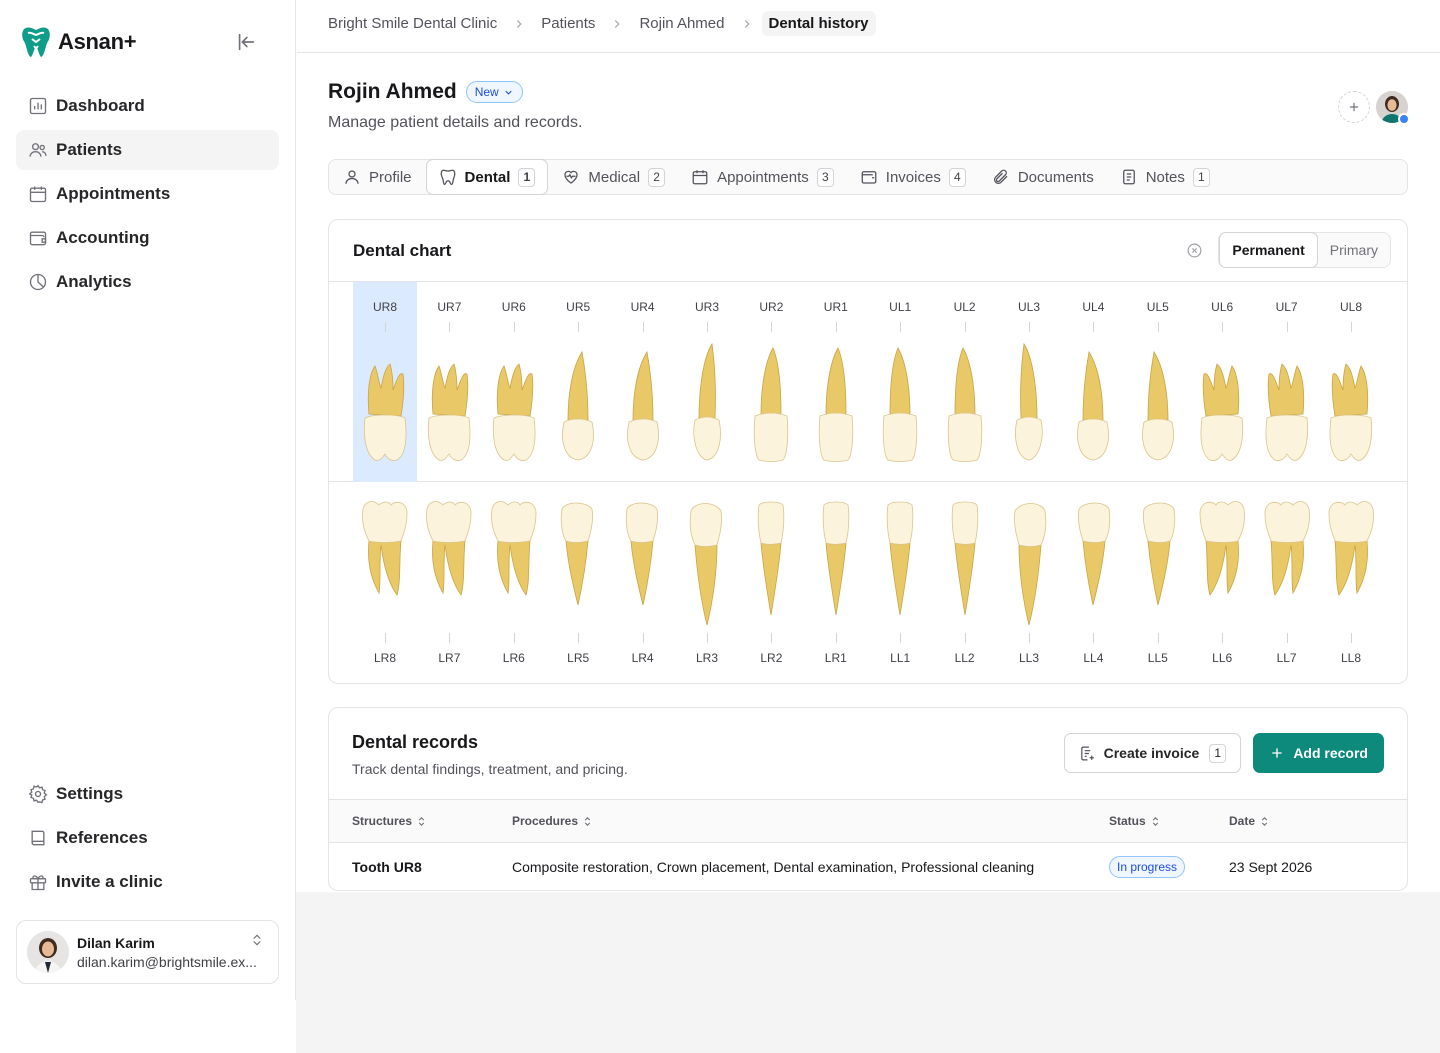 This screenshot has height=1053, width=1440. What do you see at coordinates (1318, 753) in the screenshot?
I see `add-record-button: Add record` at bounding box center [1318, 753].